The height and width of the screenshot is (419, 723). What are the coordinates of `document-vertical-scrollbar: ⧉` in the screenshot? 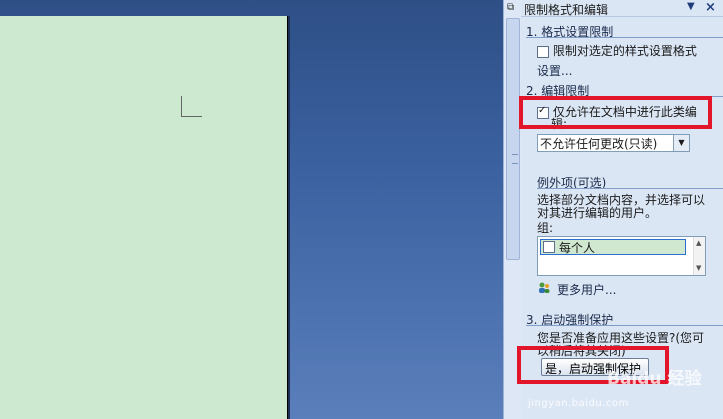 It's located at (512, 209).